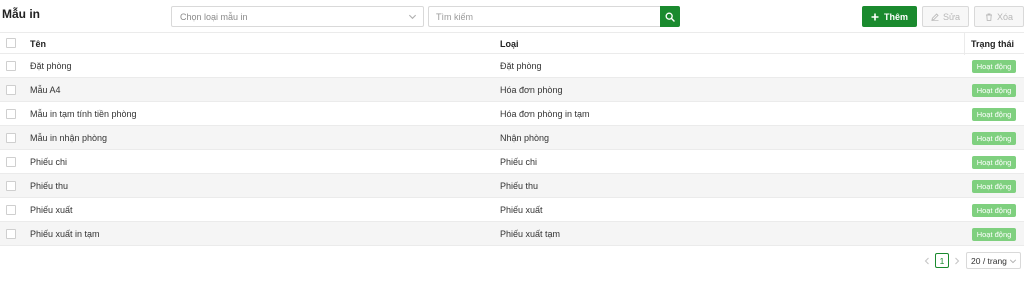 This screenshot has width=1024, height=298. I want to click on table-row: Phiếu thu Phiếu thu Hoạt động, so click(512, 186).